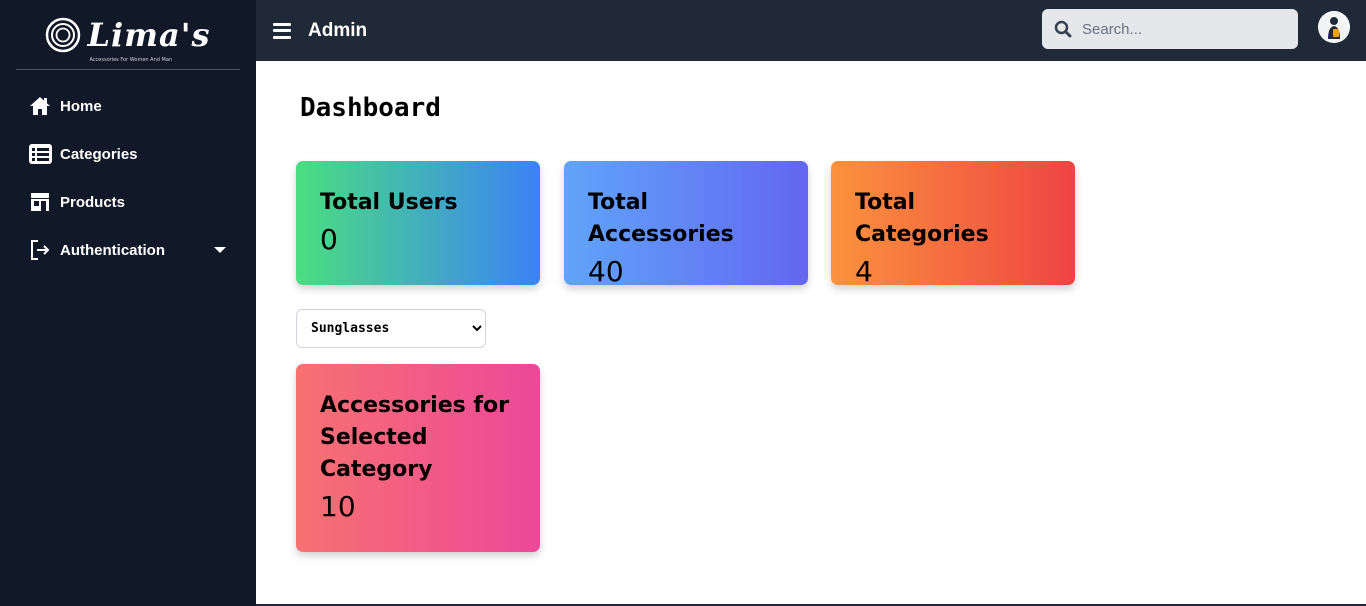  What do you see at coordinates (149, 35) in the screenshot?
I see `brand-name: Lima's` at bounding box center [149, 35].